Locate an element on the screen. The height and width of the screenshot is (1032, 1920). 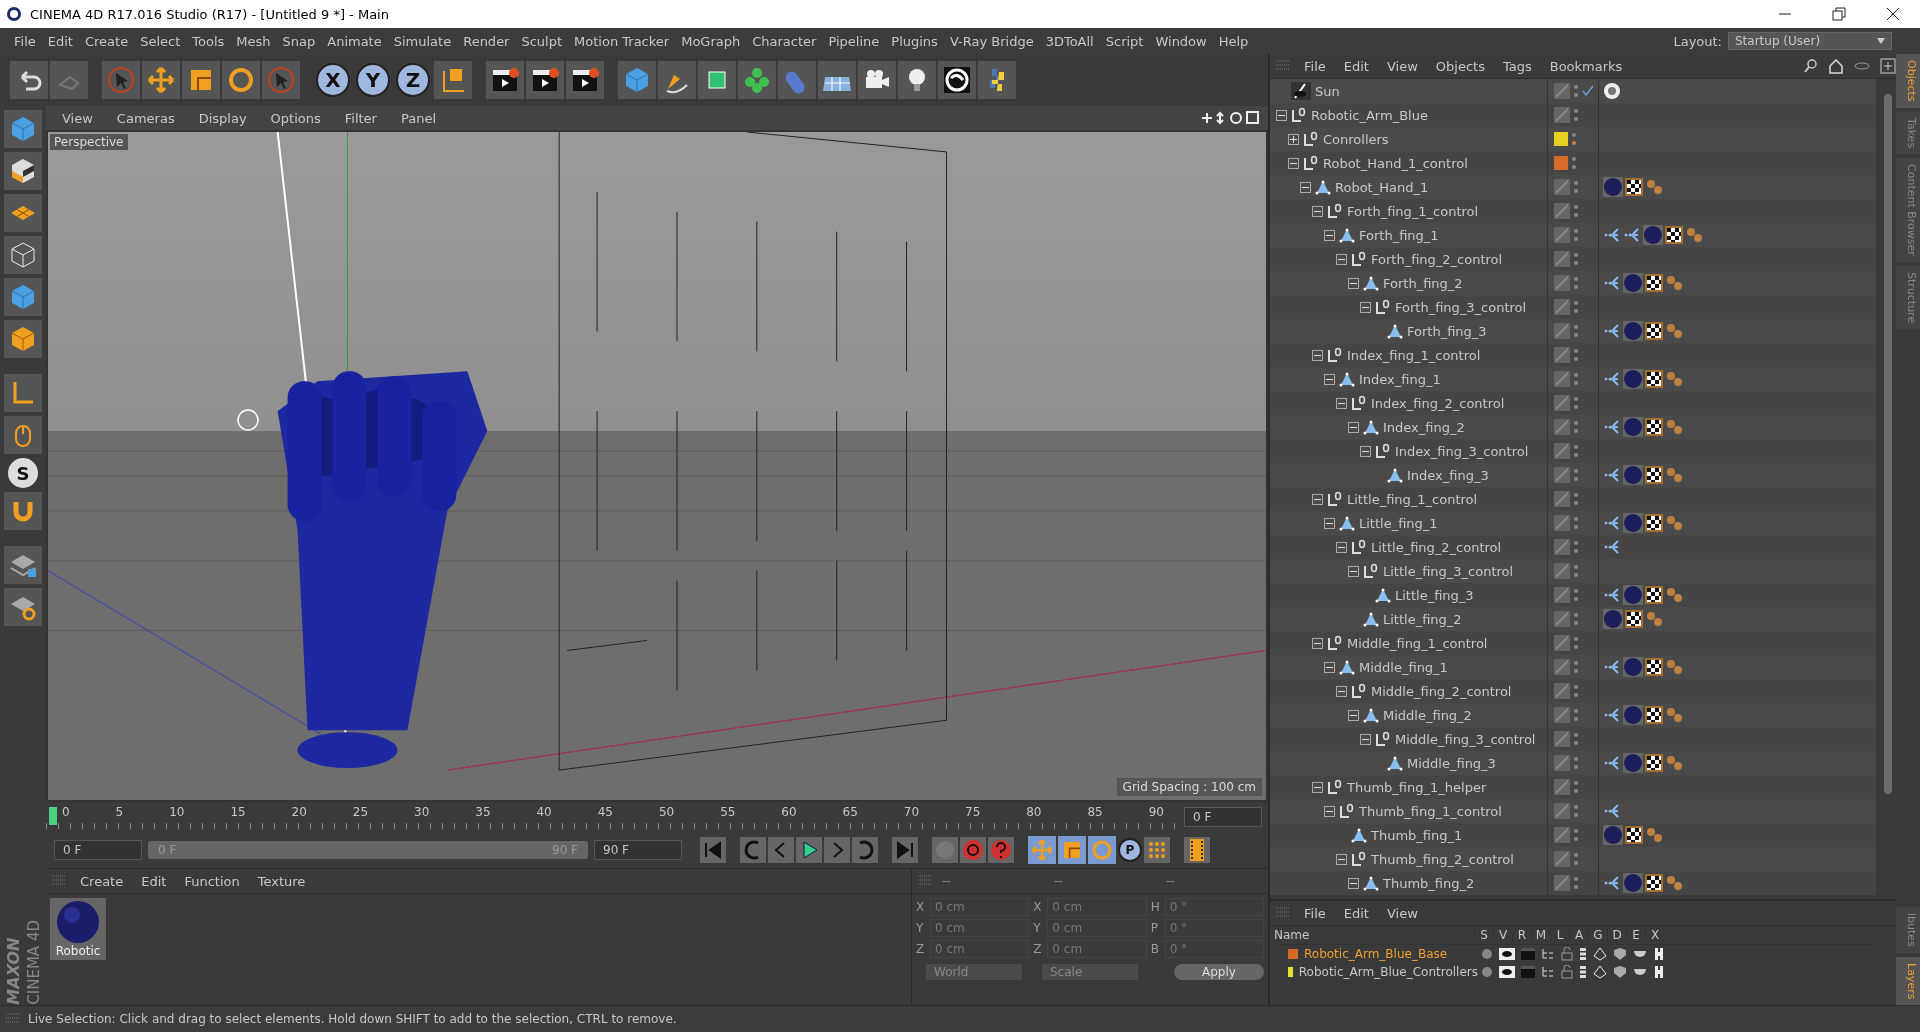
layer-menu-item: File is located at coordinates (1315, 913).